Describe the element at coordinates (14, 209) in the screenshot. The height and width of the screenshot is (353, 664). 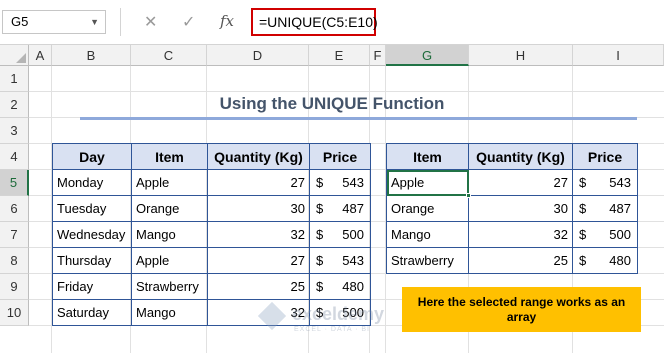
I see `row-header-6: 6` at that location.